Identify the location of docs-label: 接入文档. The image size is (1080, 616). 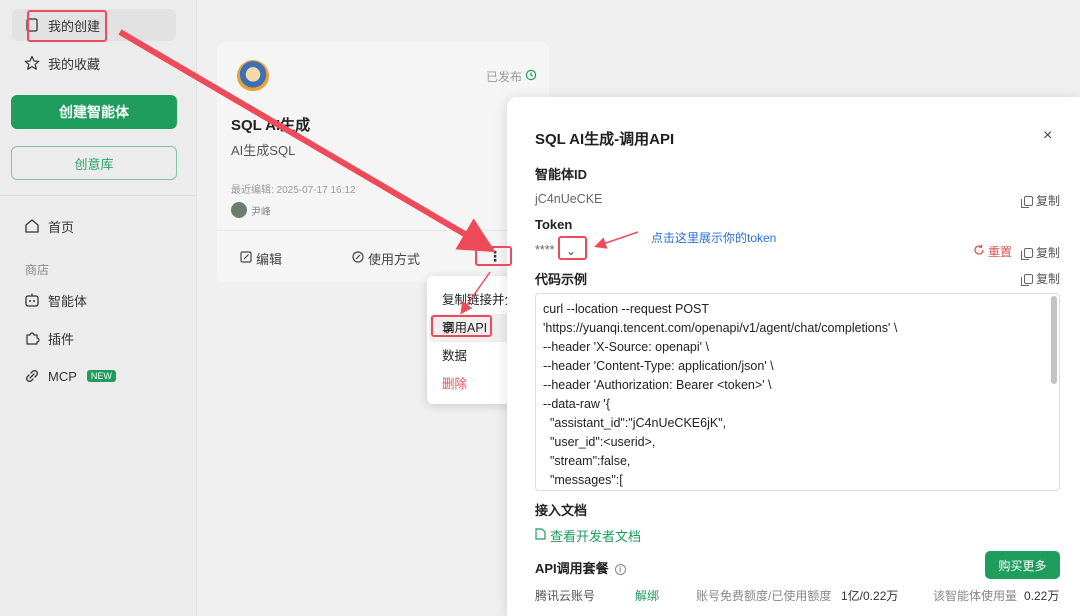
(561, 510).